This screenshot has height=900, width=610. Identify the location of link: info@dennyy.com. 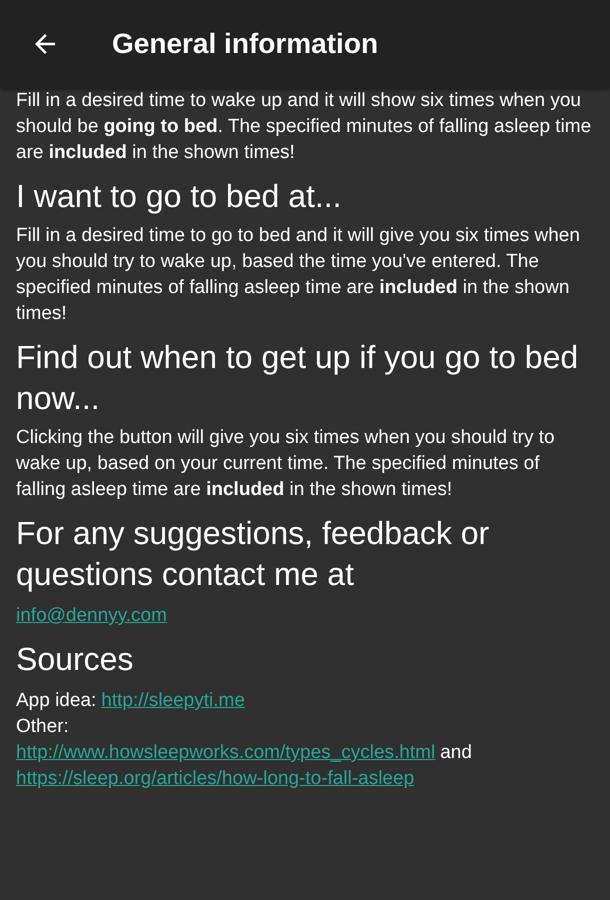
(91, 615).